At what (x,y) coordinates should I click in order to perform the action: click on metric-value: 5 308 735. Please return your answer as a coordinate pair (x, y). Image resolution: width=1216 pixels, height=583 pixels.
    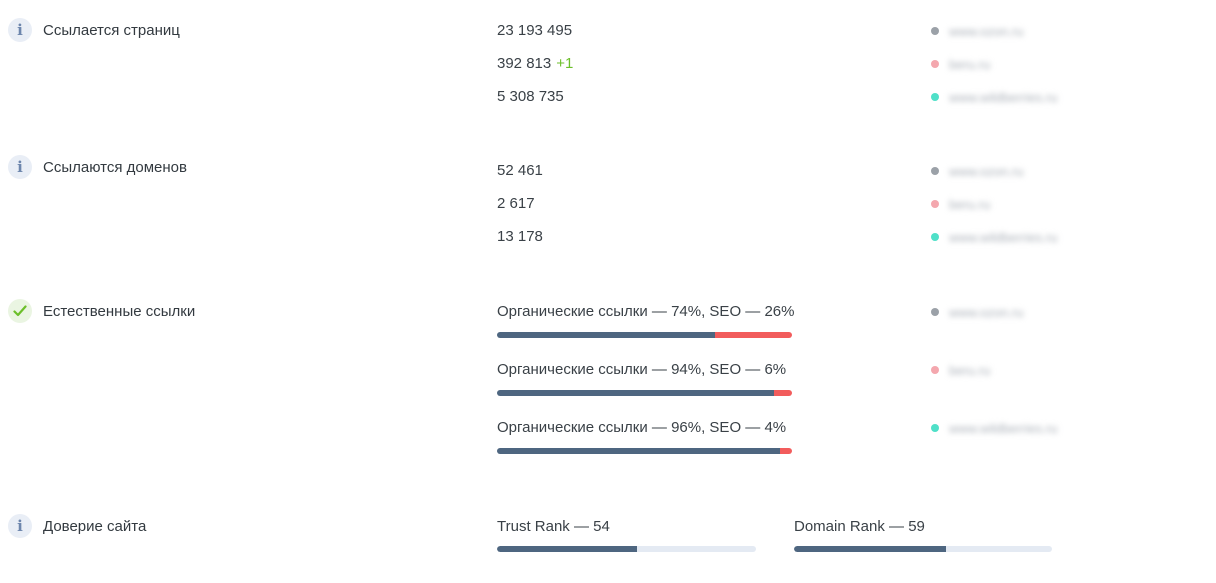
    Looking at the image, I should click on (530, 96).